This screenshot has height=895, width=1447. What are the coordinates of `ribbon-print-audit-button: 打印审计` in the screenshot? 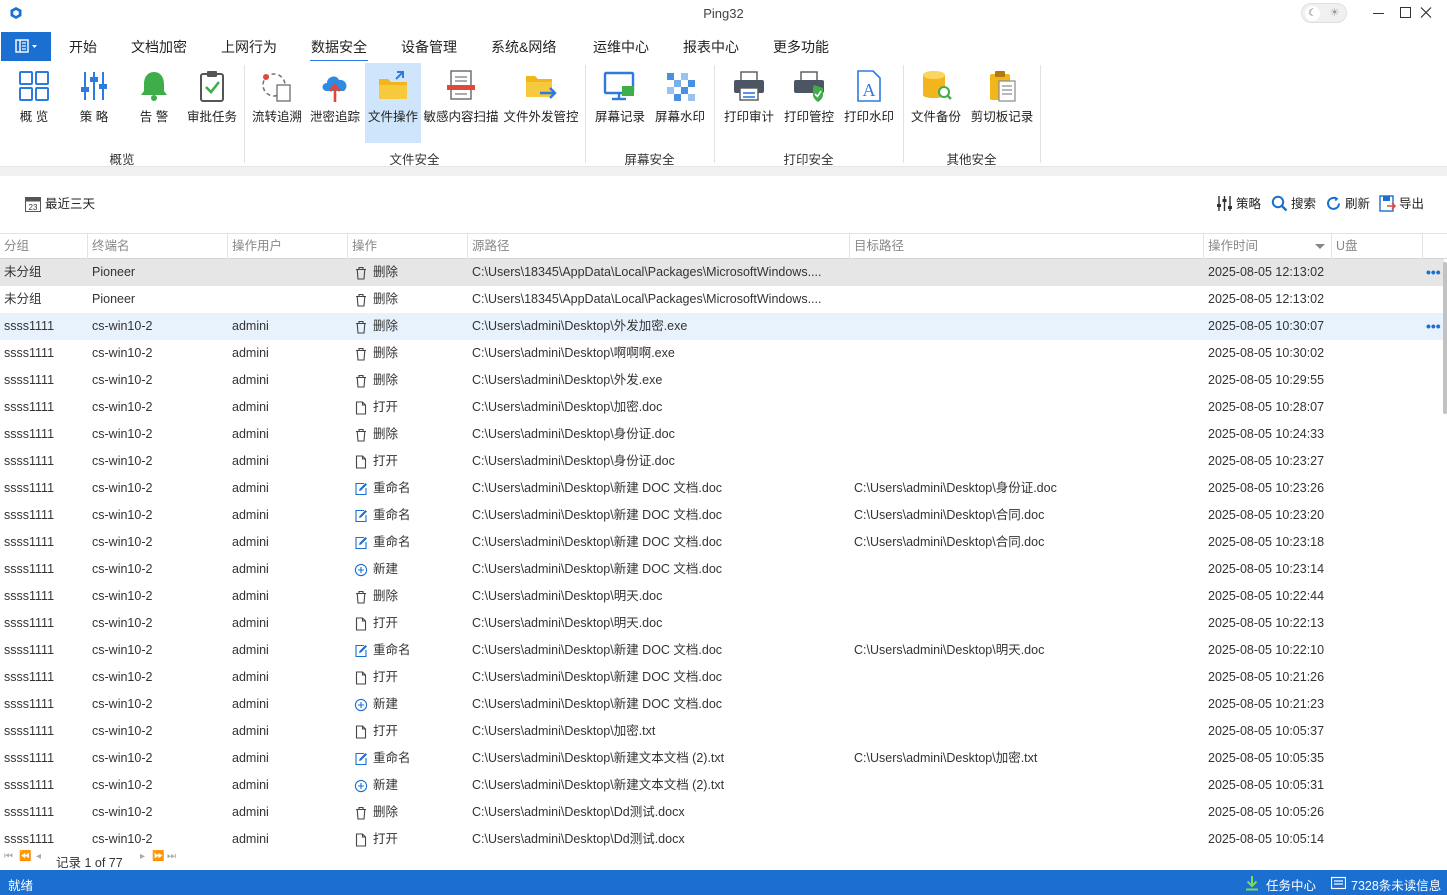 It's located at (749, 103).